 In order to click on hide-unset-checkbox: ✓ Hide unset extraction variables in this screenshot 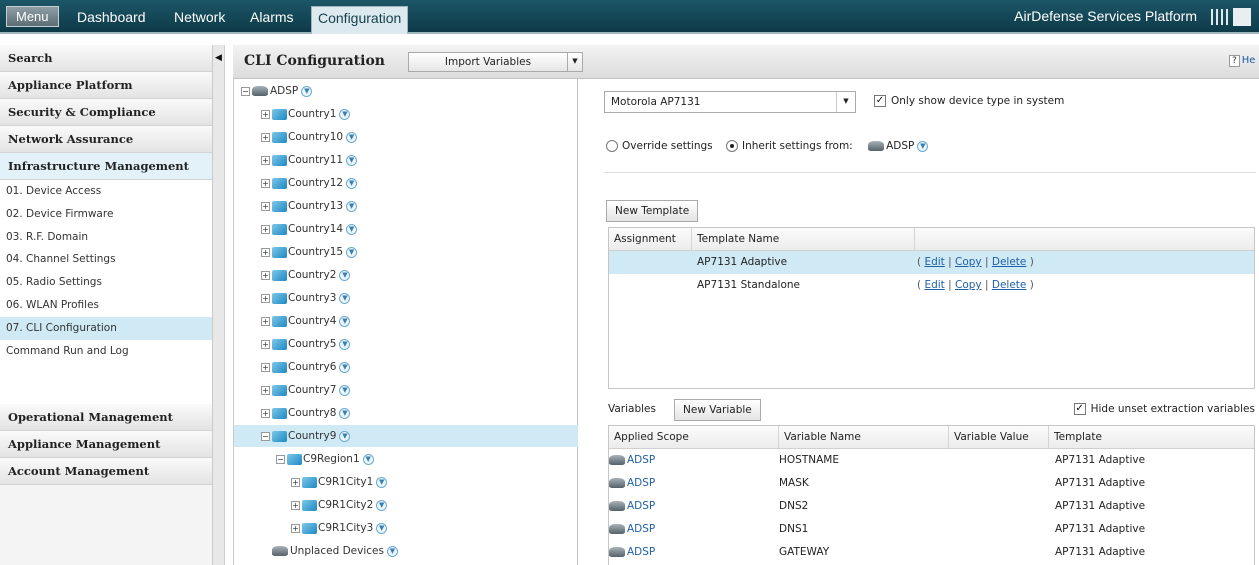, I will do `click(1164, 409)`.